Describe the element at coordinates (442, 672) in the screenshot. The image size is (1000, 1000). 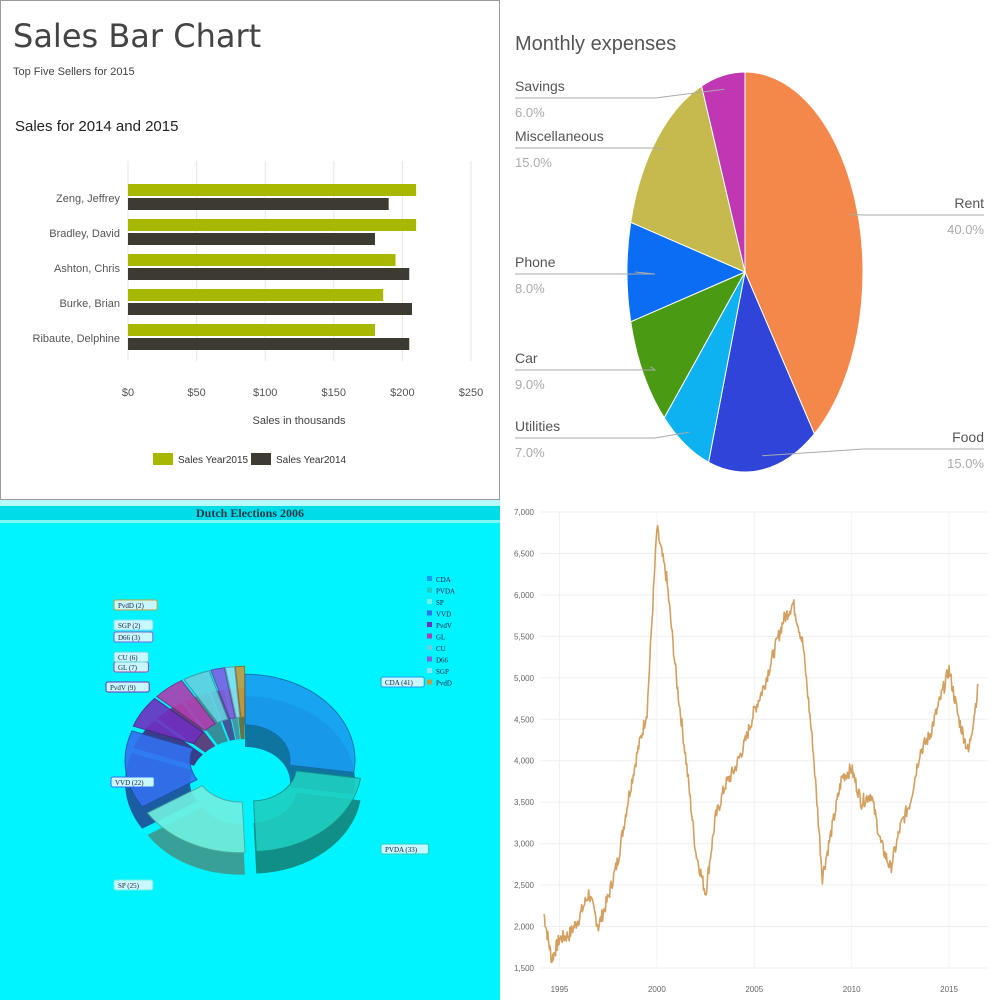
I see `legend-label-sgp: SGP` at that location.